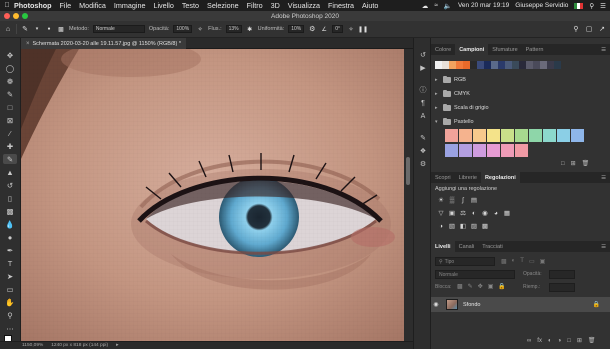 The height and width of the screenshot is (349, 610). Describe the element at coordinates (28, 44) in the screenshot. I see `close-icon: ×` at that location.